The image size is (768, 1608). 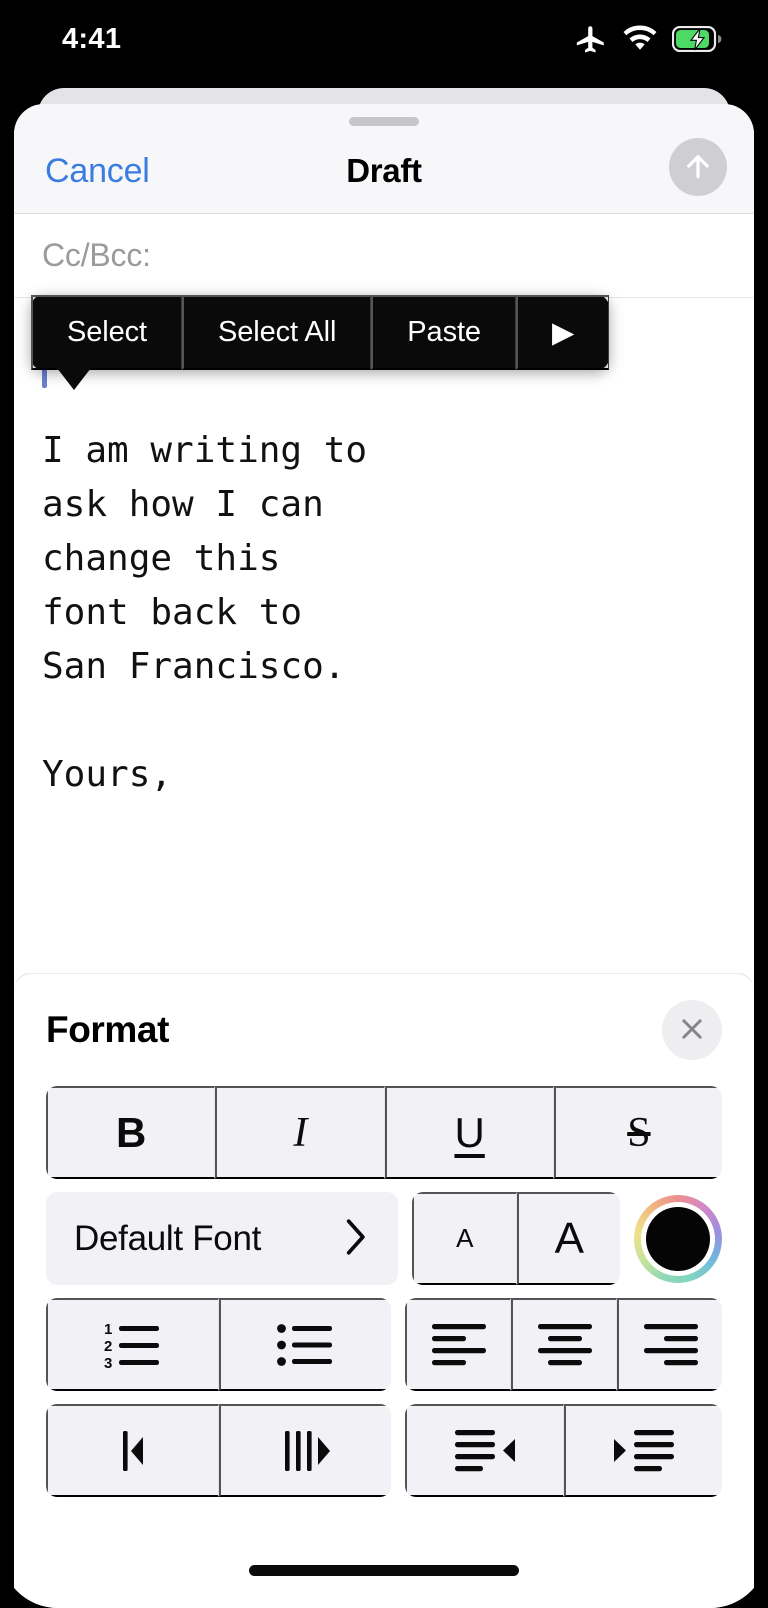 I want to click on wifi-icon, so click(x=640, y=39).